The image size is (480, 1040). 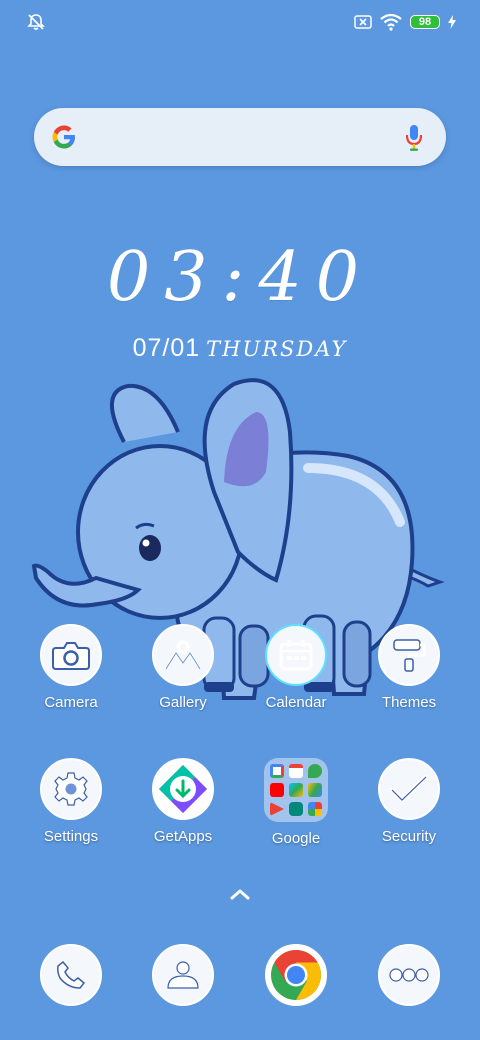 I want to click on google-logo, so click(x=64, y=137).